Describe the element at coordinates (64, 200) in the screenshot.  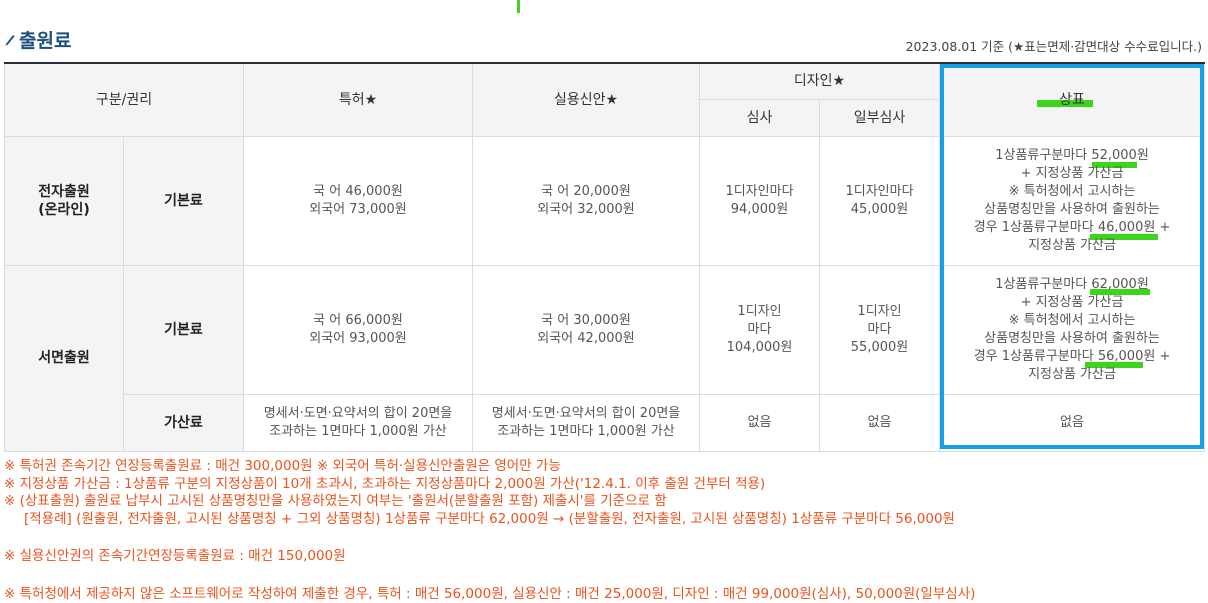
I see `row-group-electronic: 전자출원 (온라인)` at that location.